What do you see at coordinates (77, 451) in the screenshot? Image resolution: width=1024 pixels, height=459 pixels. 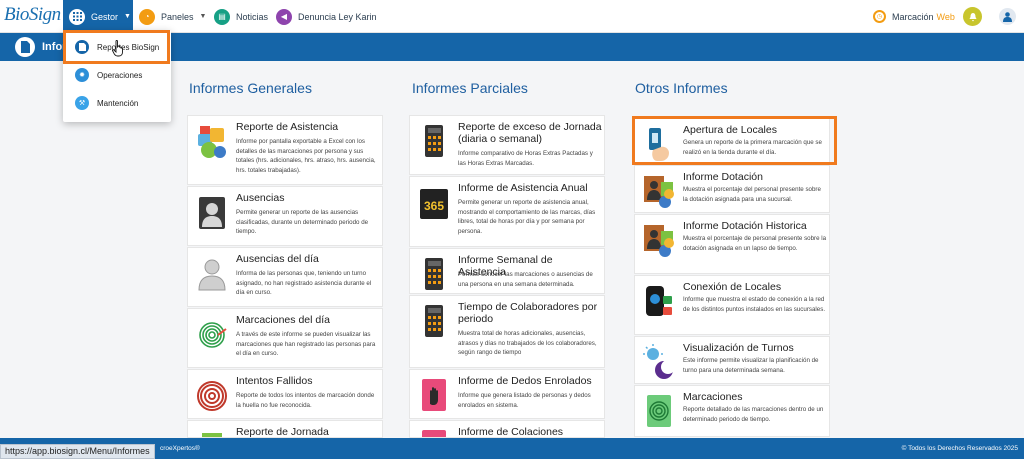 I see `status-bar-url: https://app.biosign.cl/Menu/Informes` at bounding box center [77, 451].